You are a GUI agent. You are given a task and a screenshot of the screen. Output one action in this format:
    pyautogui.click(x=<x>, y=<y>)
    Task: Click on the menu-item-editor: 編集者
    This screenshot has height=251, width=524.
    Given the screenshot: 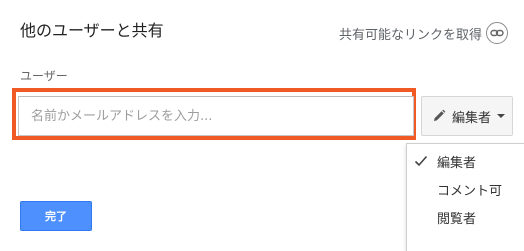 What is the action you would take?
    pyautogui.click(x=465, y=161)
    